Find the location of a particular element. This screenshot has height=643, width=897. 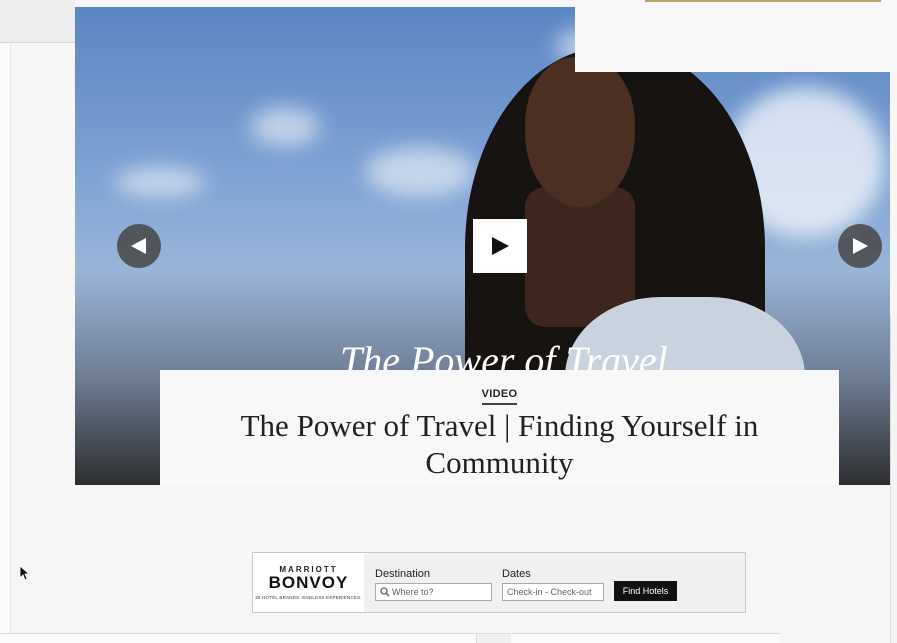

find-hotels-button: Find Hotels is located at coordinates (645, 591).